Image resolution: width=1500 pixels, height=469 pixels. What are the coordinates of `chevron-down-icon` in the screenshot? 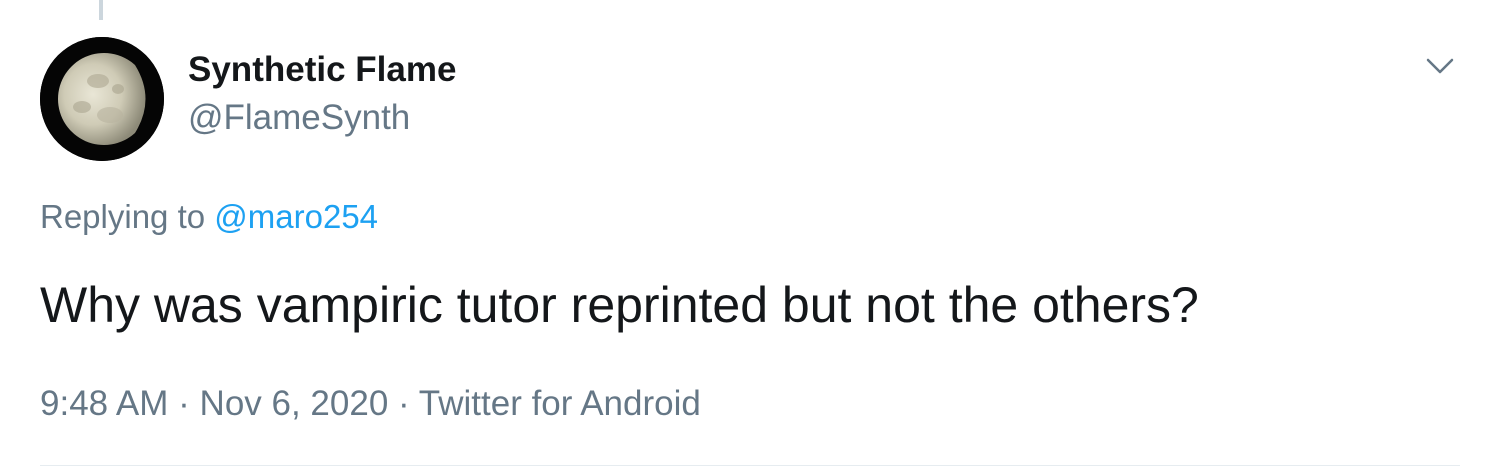 It's located at (1440, 66).